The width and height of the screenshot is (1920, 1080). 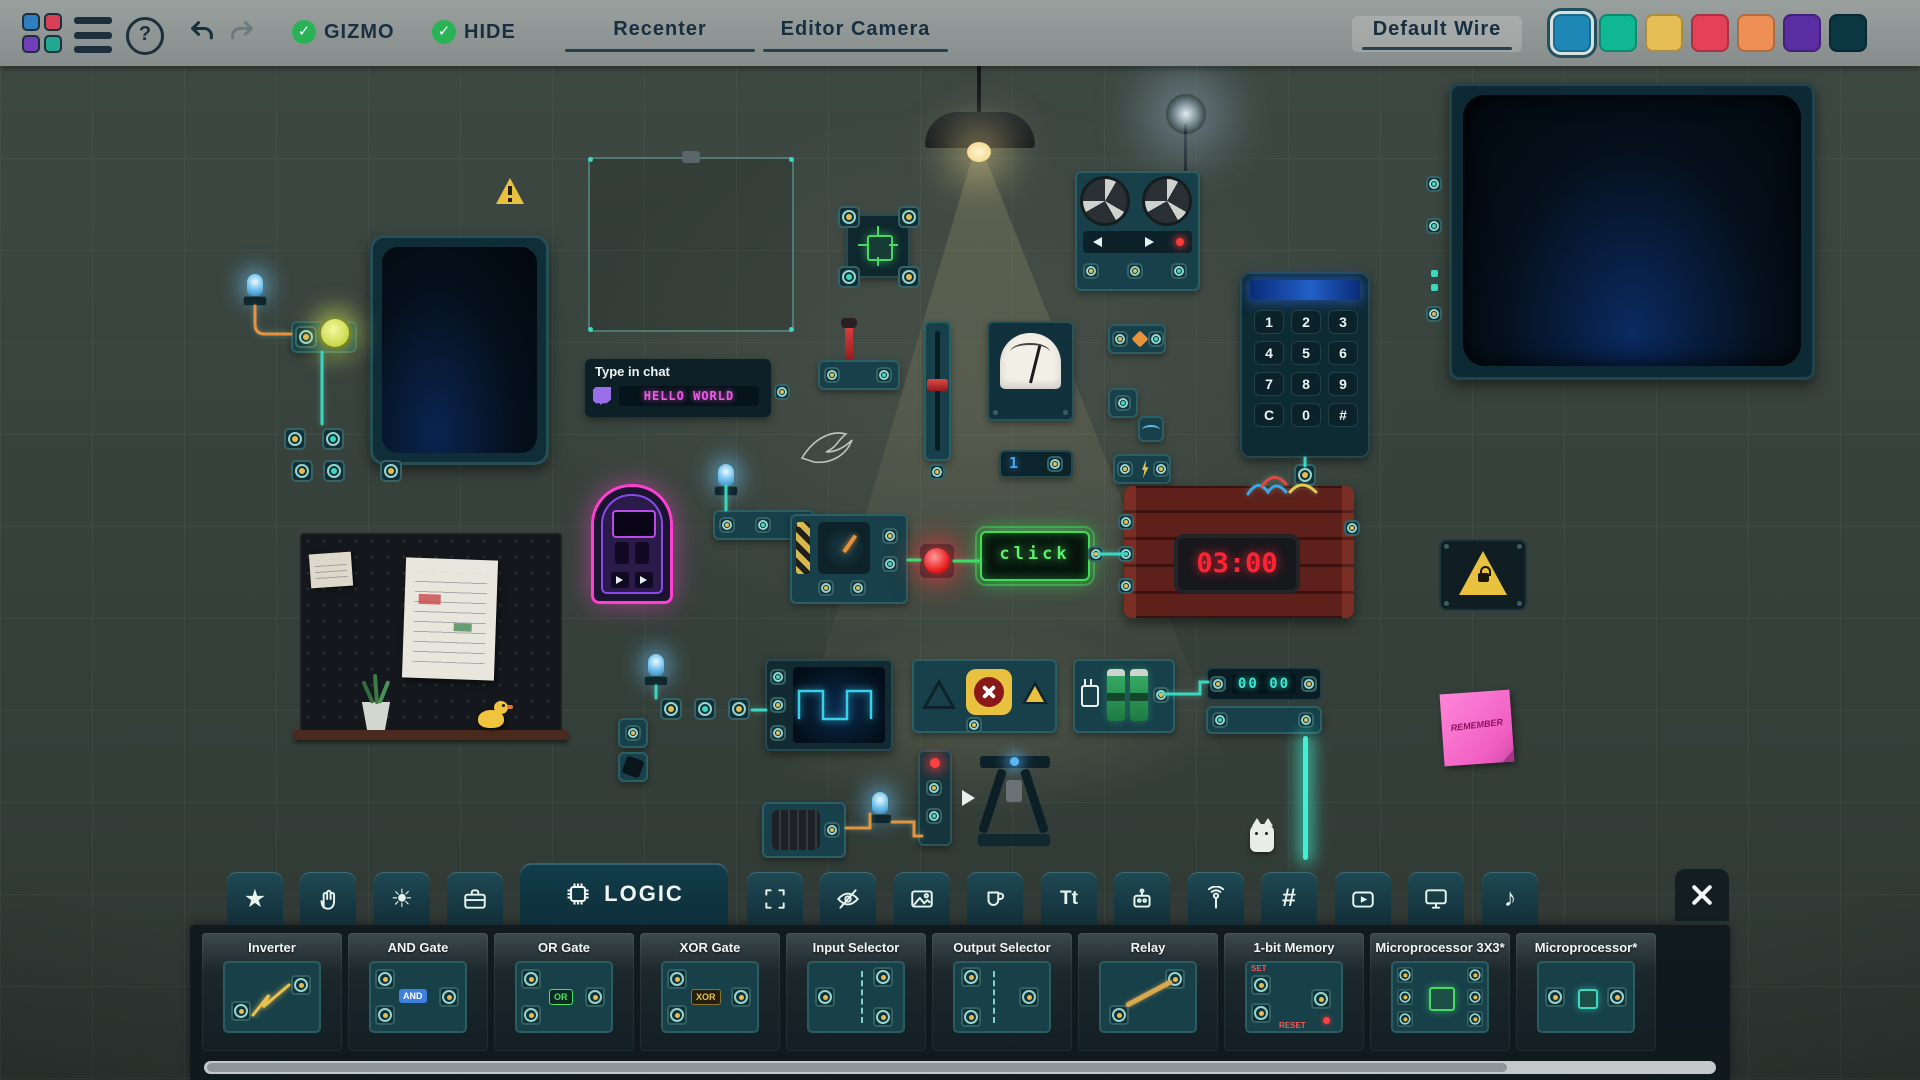 I want to click on sticky-note: REMEMBER, so click(x=1477, y=728).